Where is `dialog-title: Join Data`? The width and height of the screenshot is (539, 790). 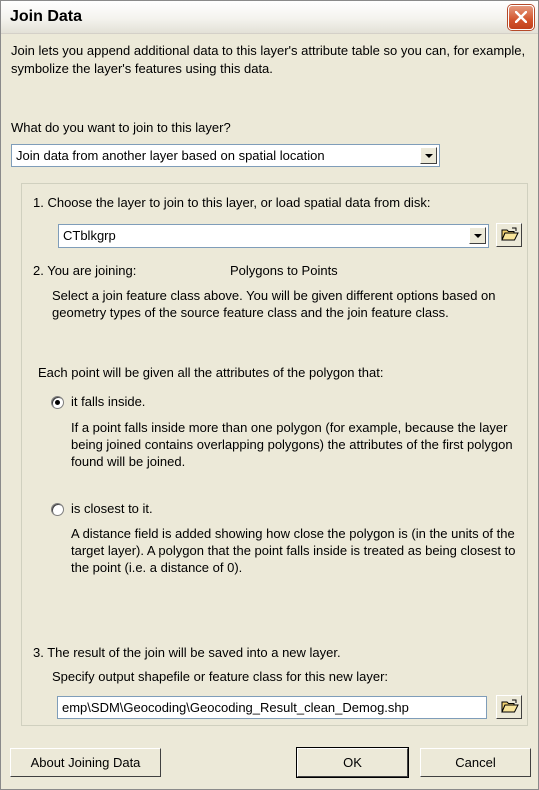 dialog-title: Join Data is located at coordinates (46, 16).